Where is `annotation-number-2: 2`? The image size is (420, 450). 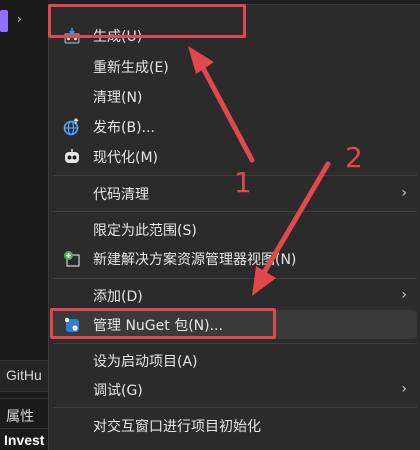 annotation-number-2: 2 is located at coordinates (354, 157).